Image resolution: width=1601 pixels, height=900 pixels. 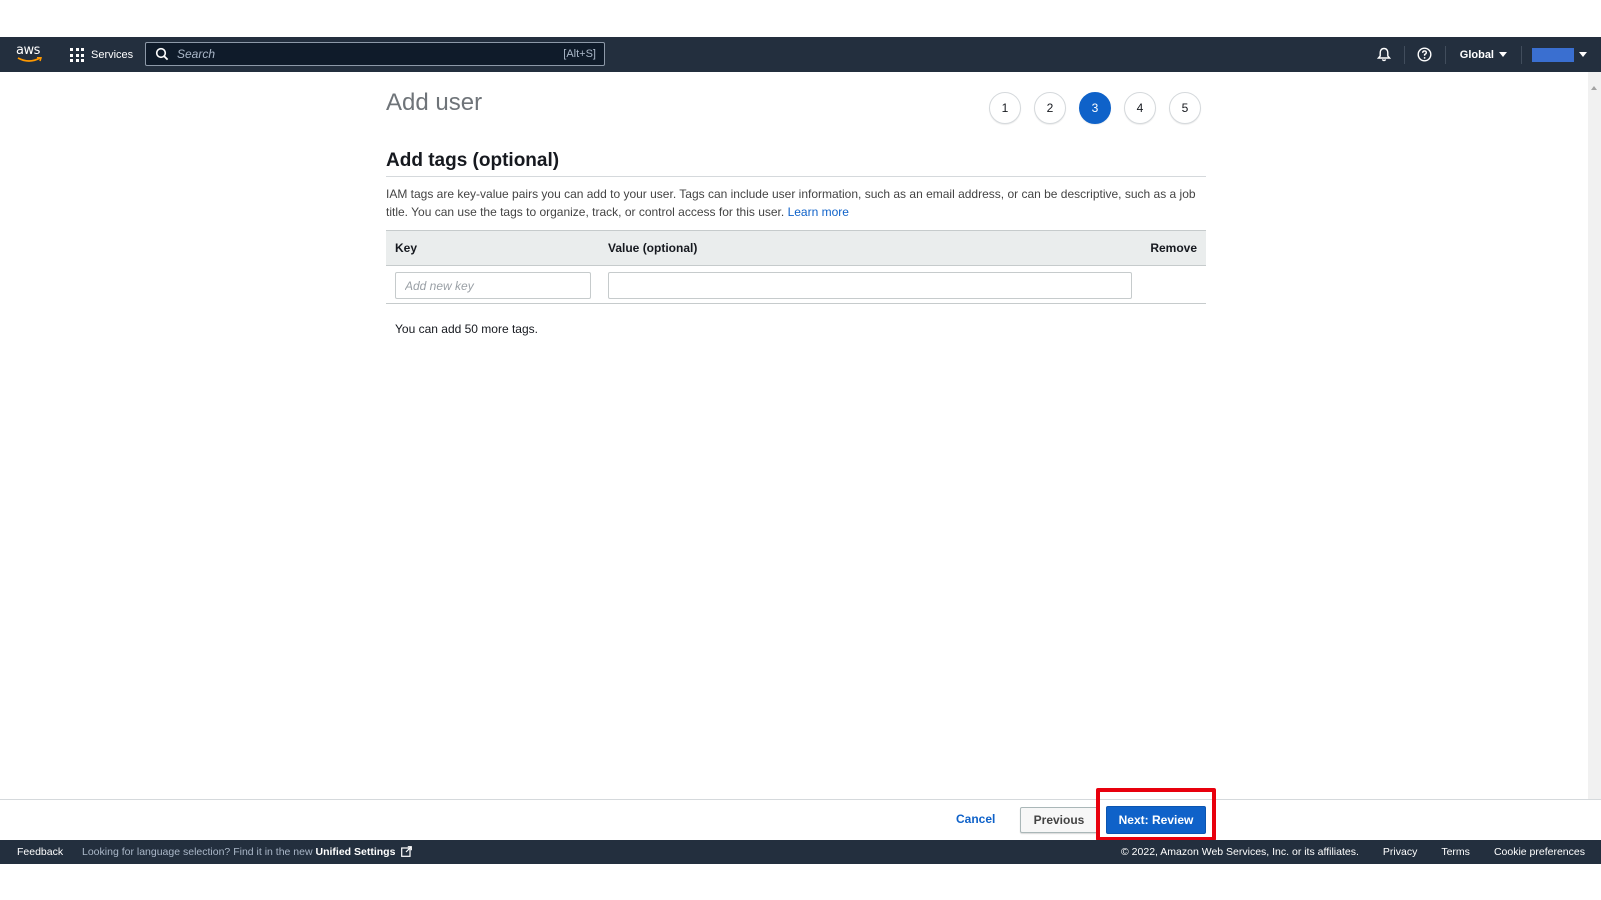 What do you see at coordinates (1095, 108) in the screenshot?
I see `step-3-active: 3` at bounding box center [1095, 108].